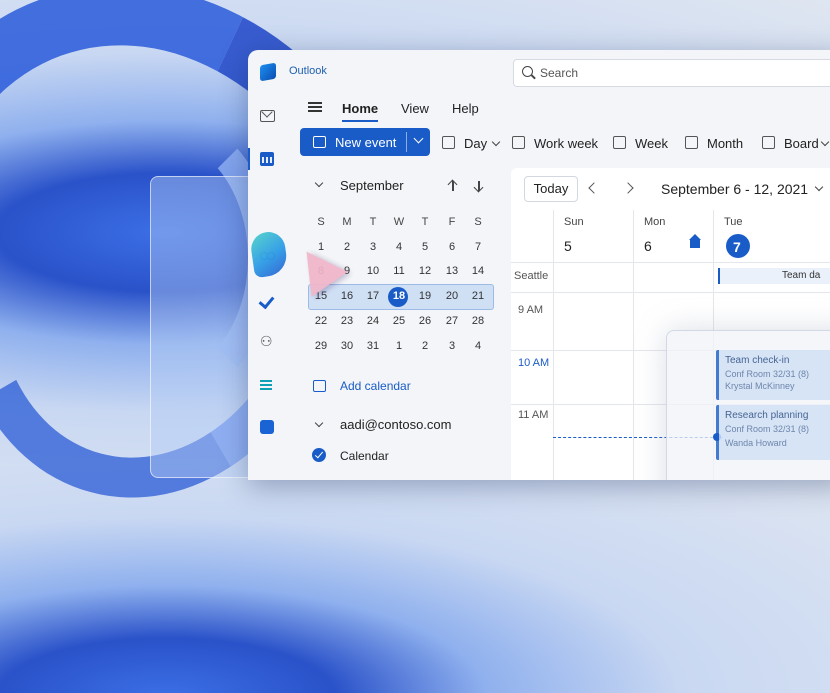  I want to click on view-board-button: Board, so click(801, 143).